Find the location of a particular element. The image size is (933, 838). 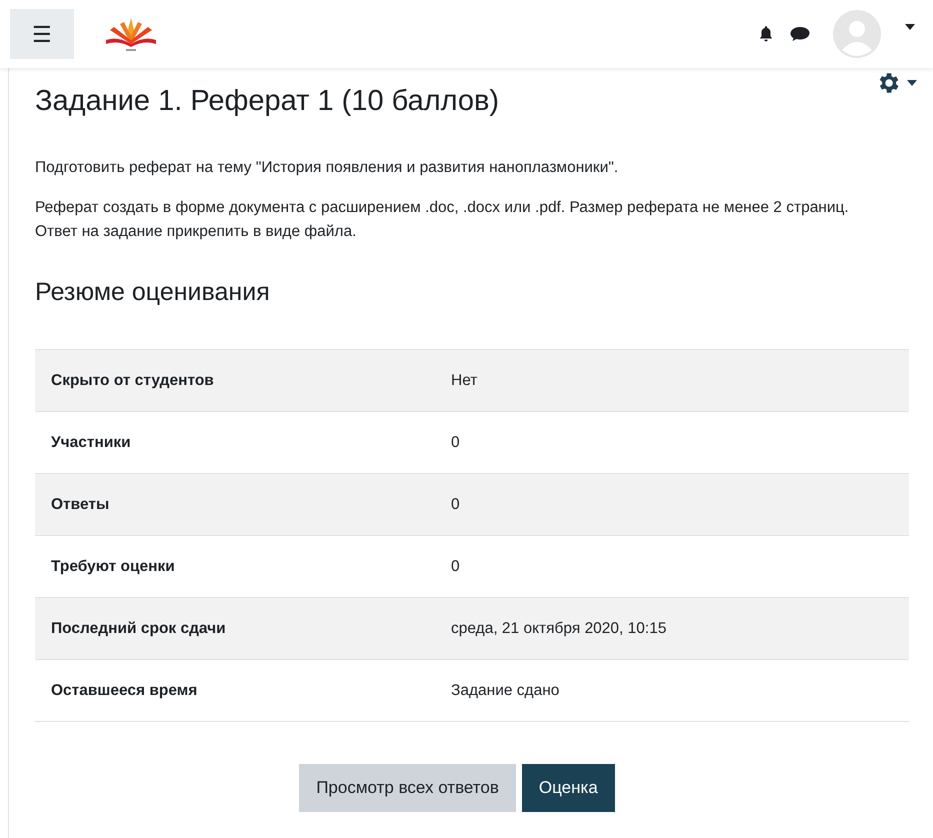

description-paragraph: Подготовить реферат на тему "История появления и развития наноплазмоники". is located at coordinates (327, 168).